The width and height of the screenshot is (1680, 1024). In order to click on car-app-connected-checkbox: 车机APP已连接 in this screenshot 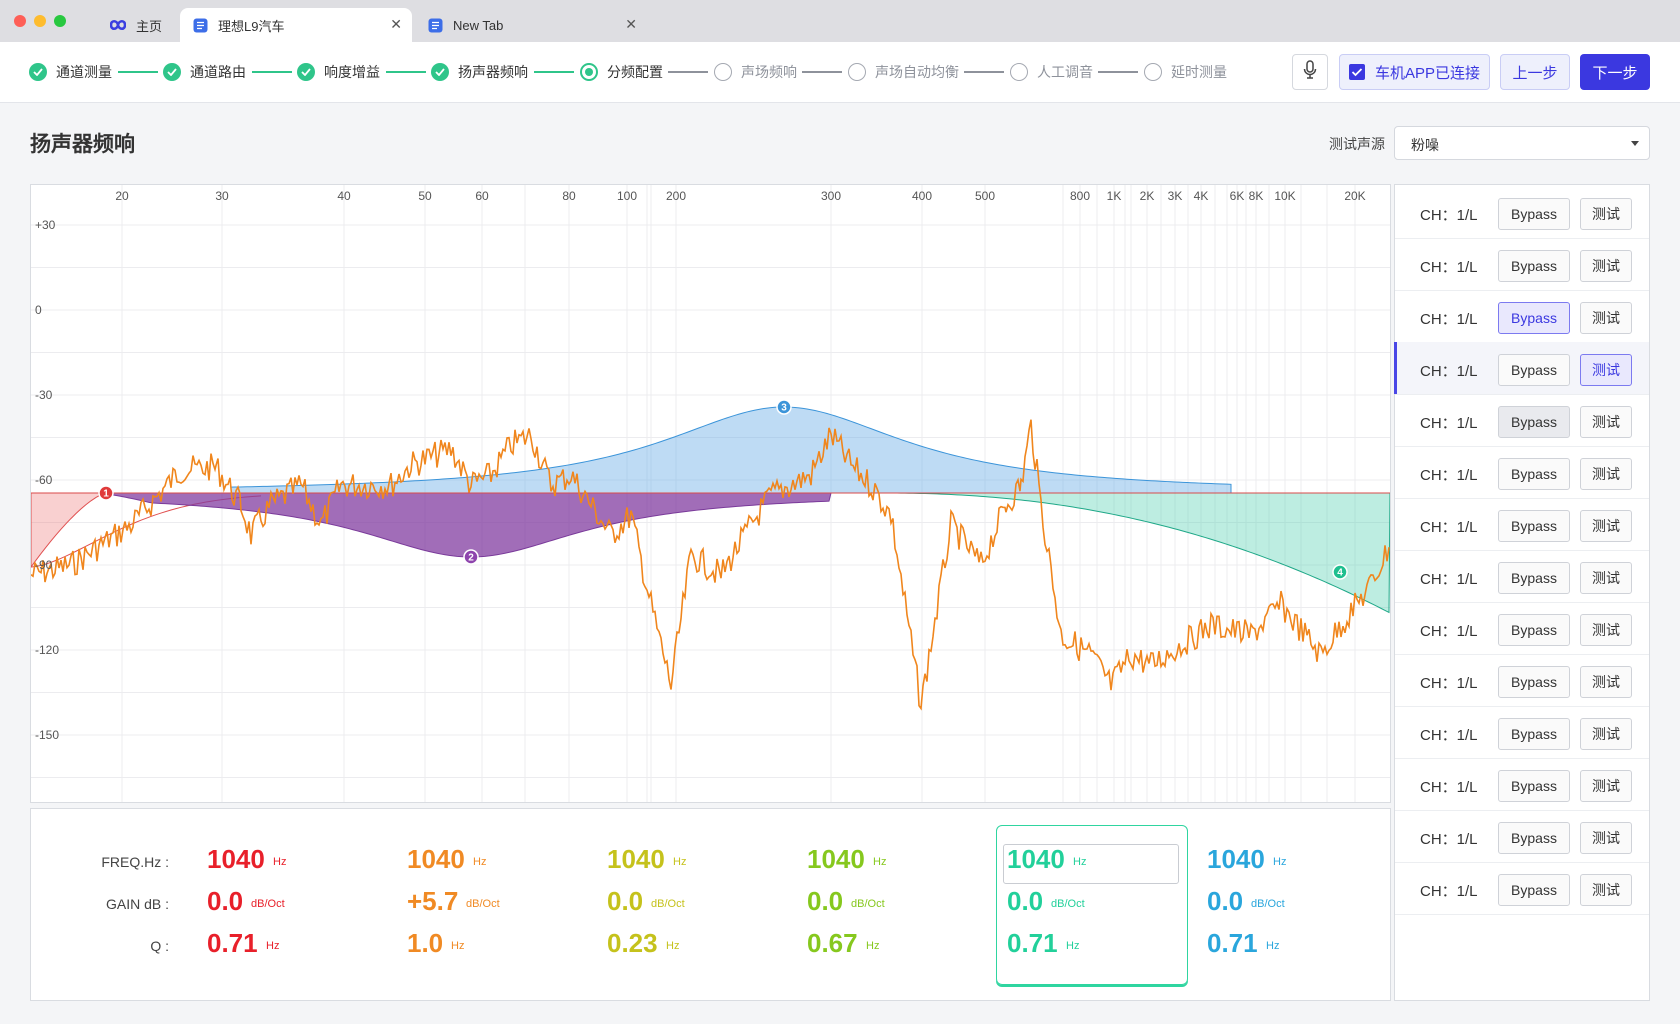, I will do `click(1414, 72)`.